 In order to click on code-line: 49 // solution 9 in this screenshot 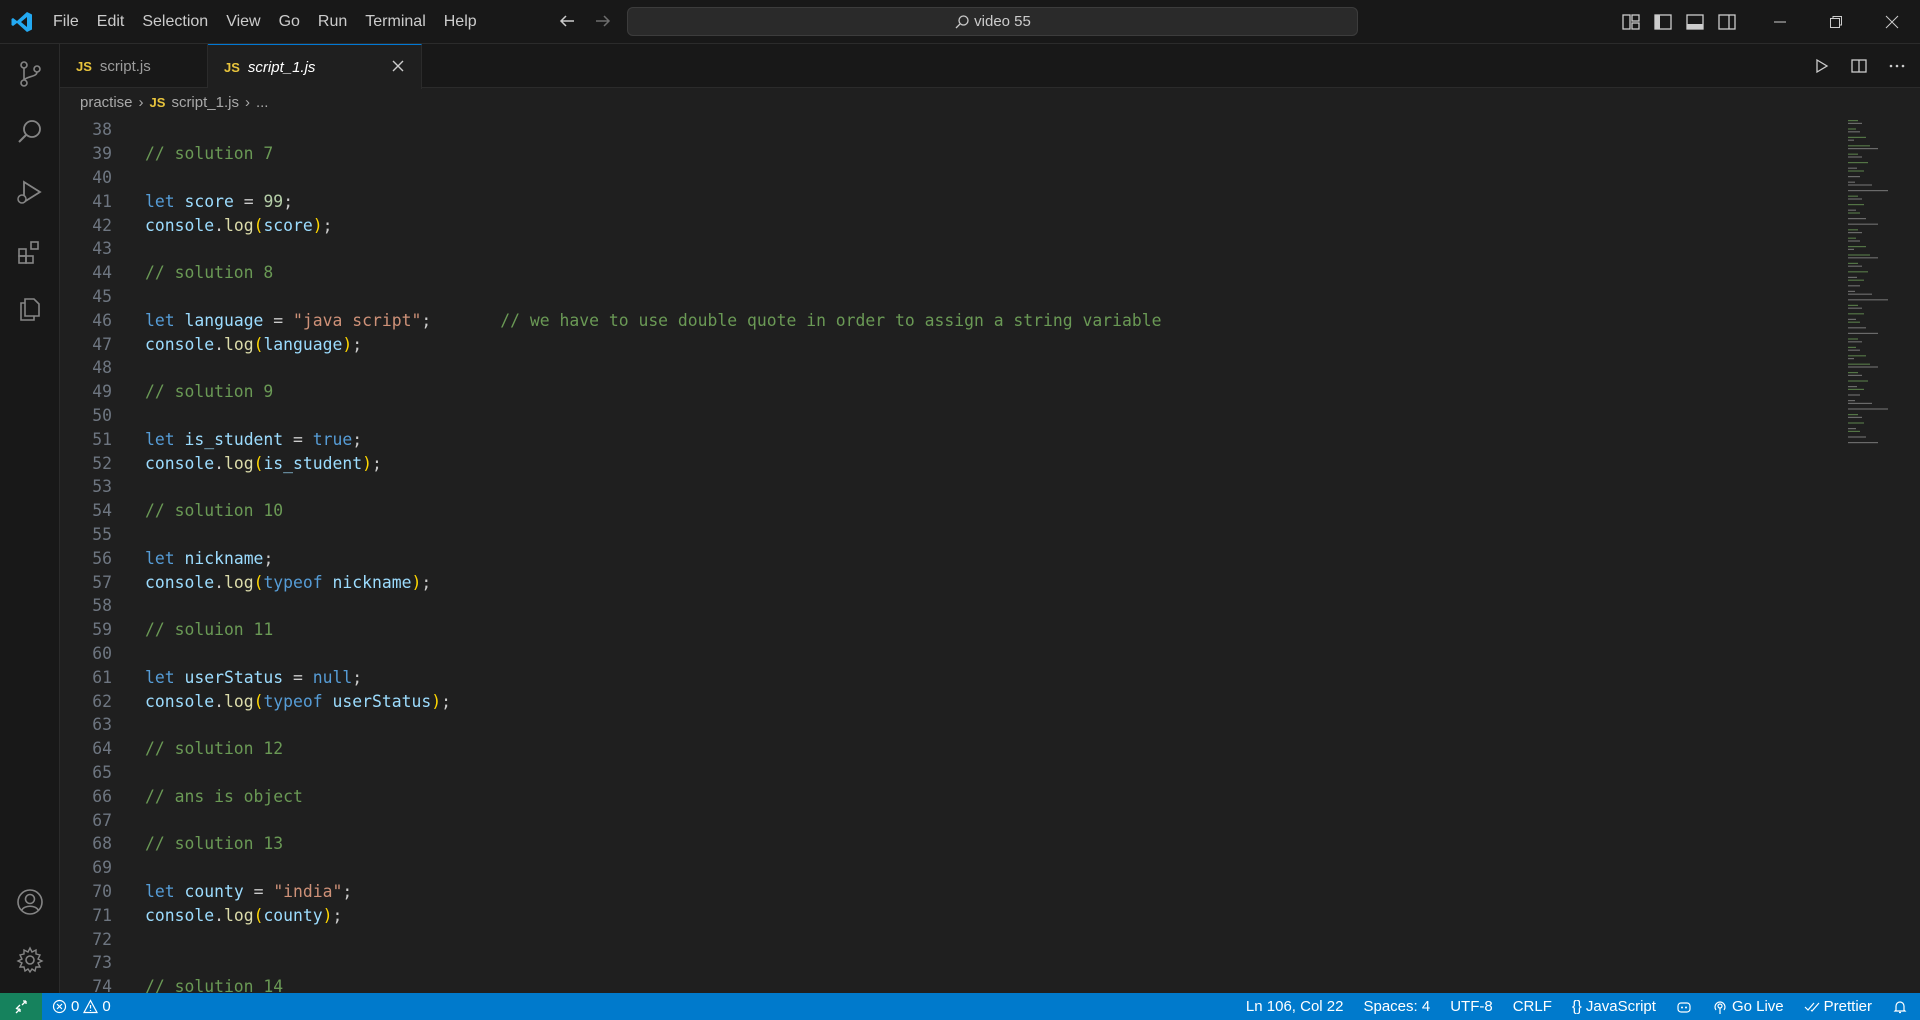, I will do `click(166, 392)`.